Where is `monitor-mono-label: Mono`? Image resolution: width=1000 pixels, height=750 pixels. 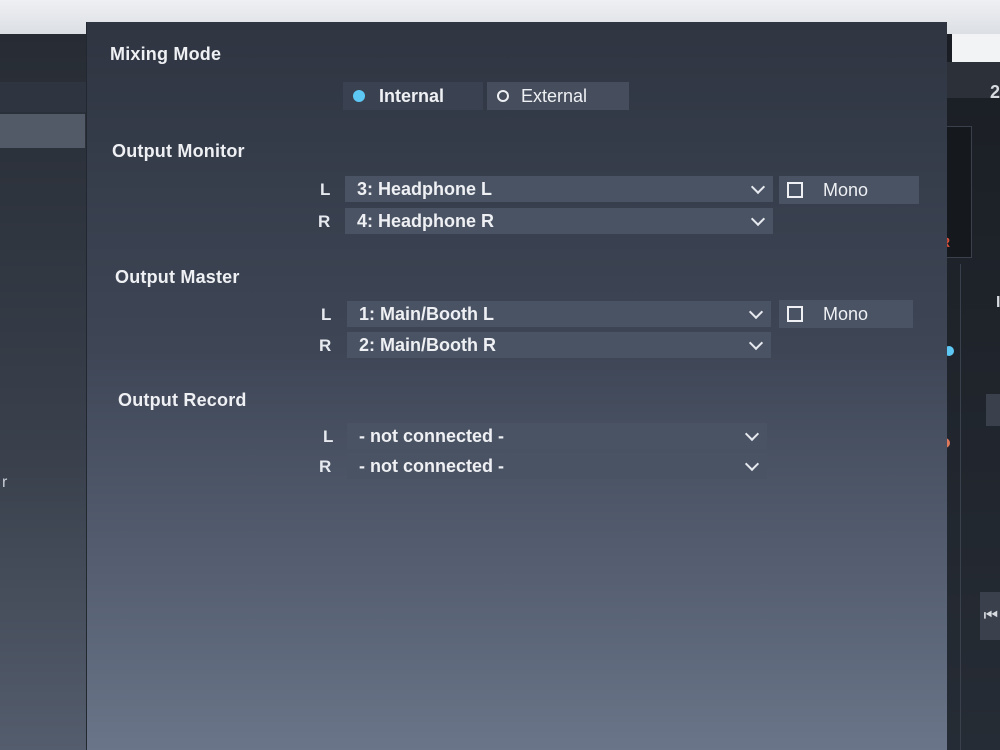 monitor-mono-label: Mono is located at coordinates (846, 189).